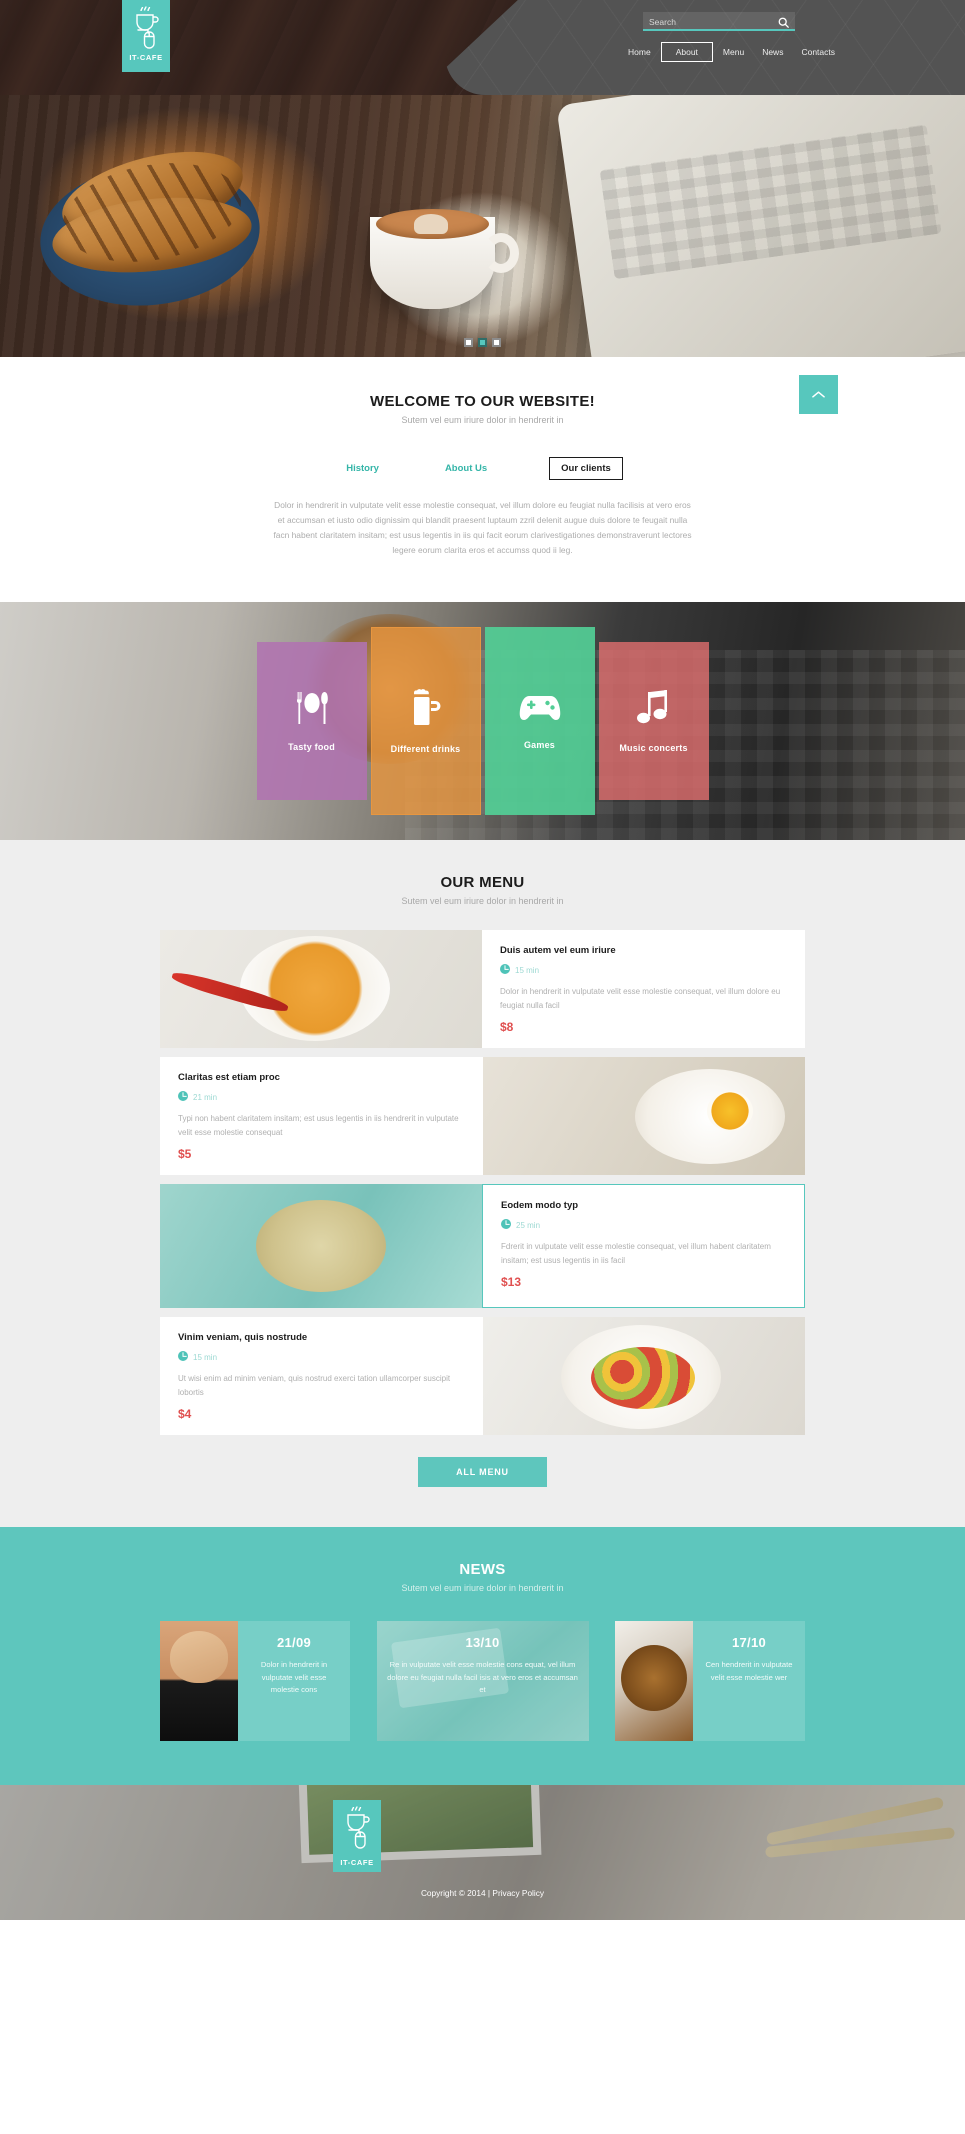  I want to click on all-menu-button-container: ALL MENU, so click(482, 1472).